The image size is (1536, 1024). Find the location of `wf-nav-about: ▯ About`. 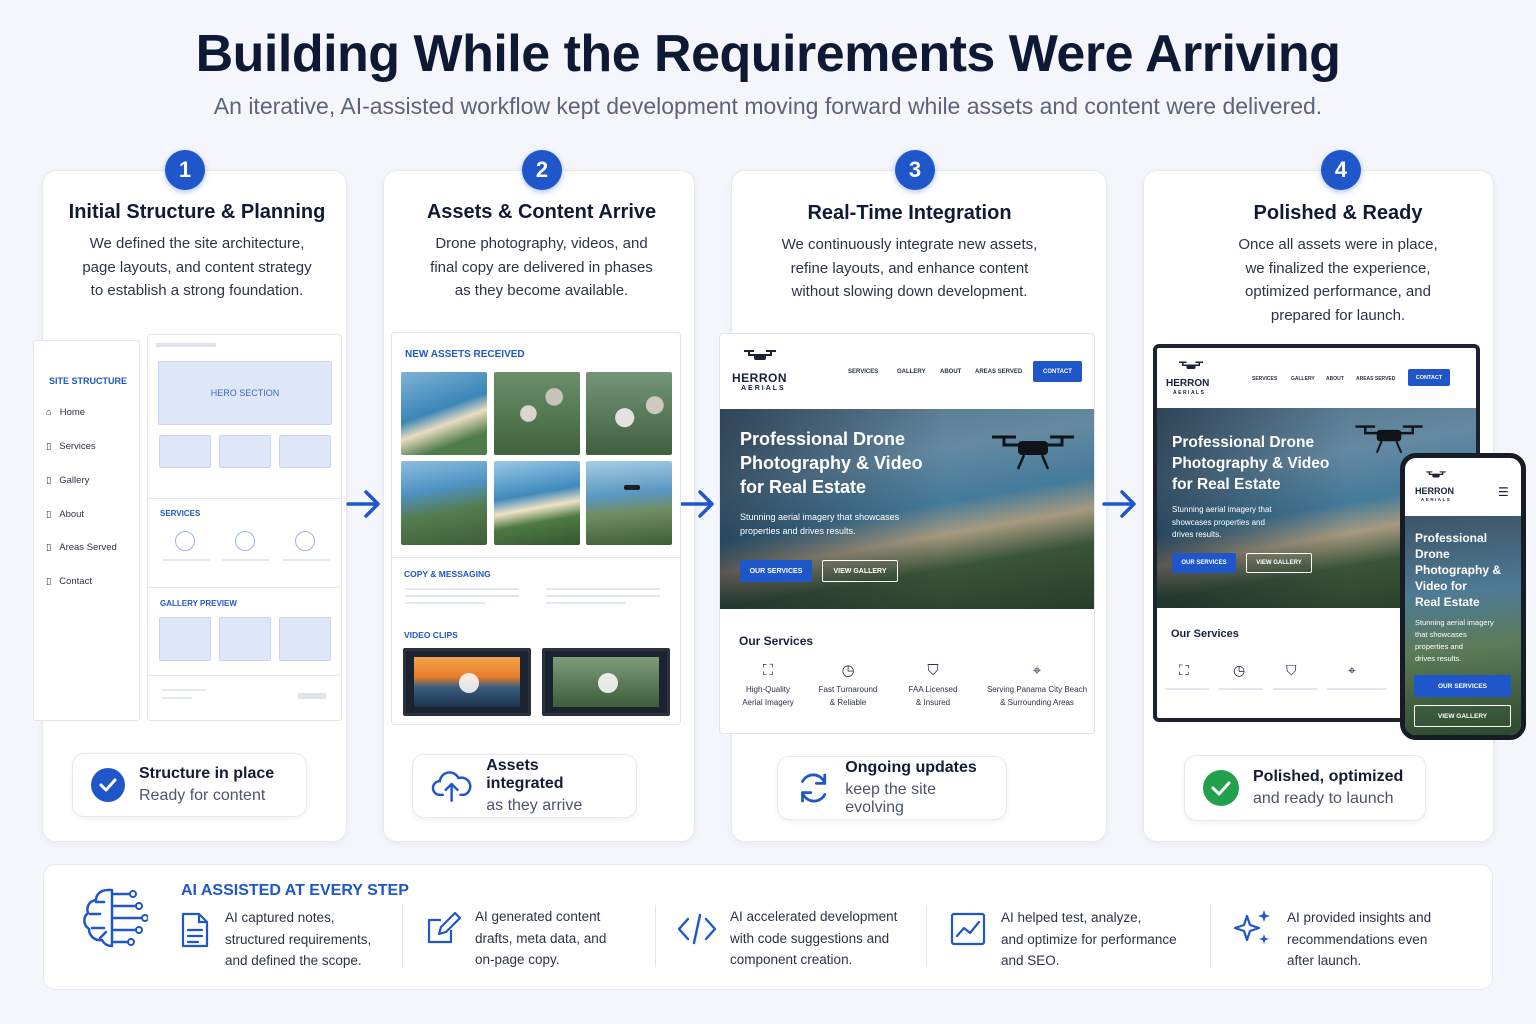

wf-nav-about: ▯ About is located at coordinates (65, 514).